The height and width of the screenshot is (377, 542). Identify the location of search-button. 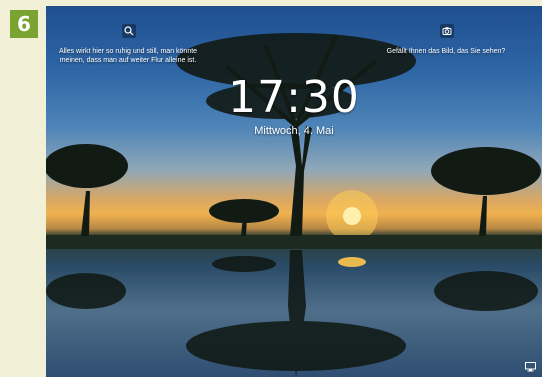
(129, 31).